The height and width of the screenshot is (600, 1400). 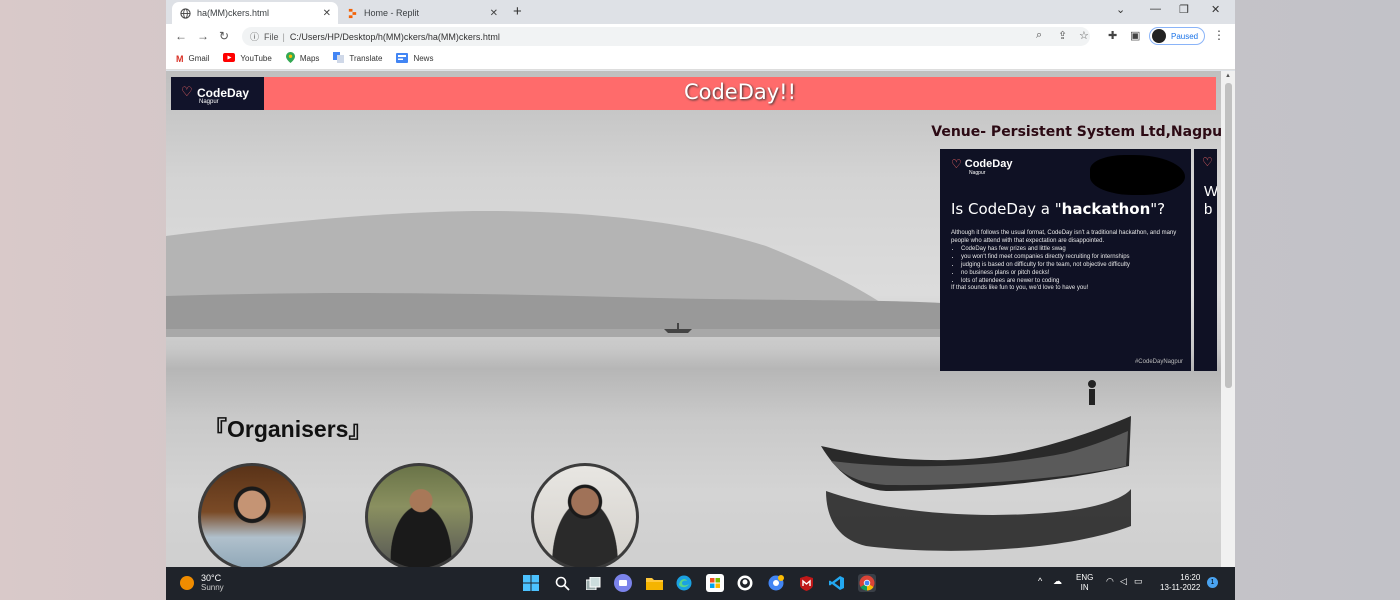 What do you see at coordinates (867, 583) in the screenshot?
I see `chrome-icon` at bounding box center [867, 583].